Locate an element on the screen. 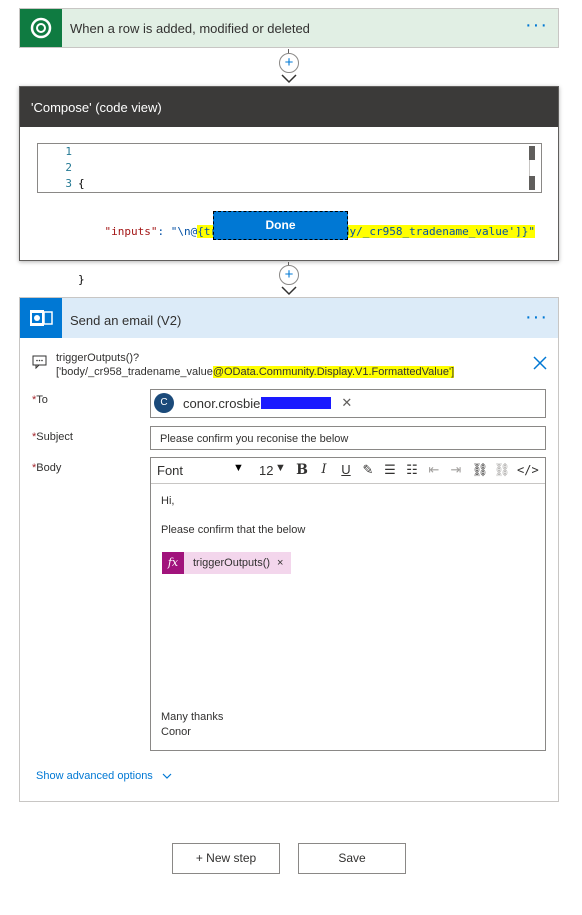 Image resolution: width=582 pixels, height=915 pixels. fx-icon: fx is located at coordinates (173, 563).